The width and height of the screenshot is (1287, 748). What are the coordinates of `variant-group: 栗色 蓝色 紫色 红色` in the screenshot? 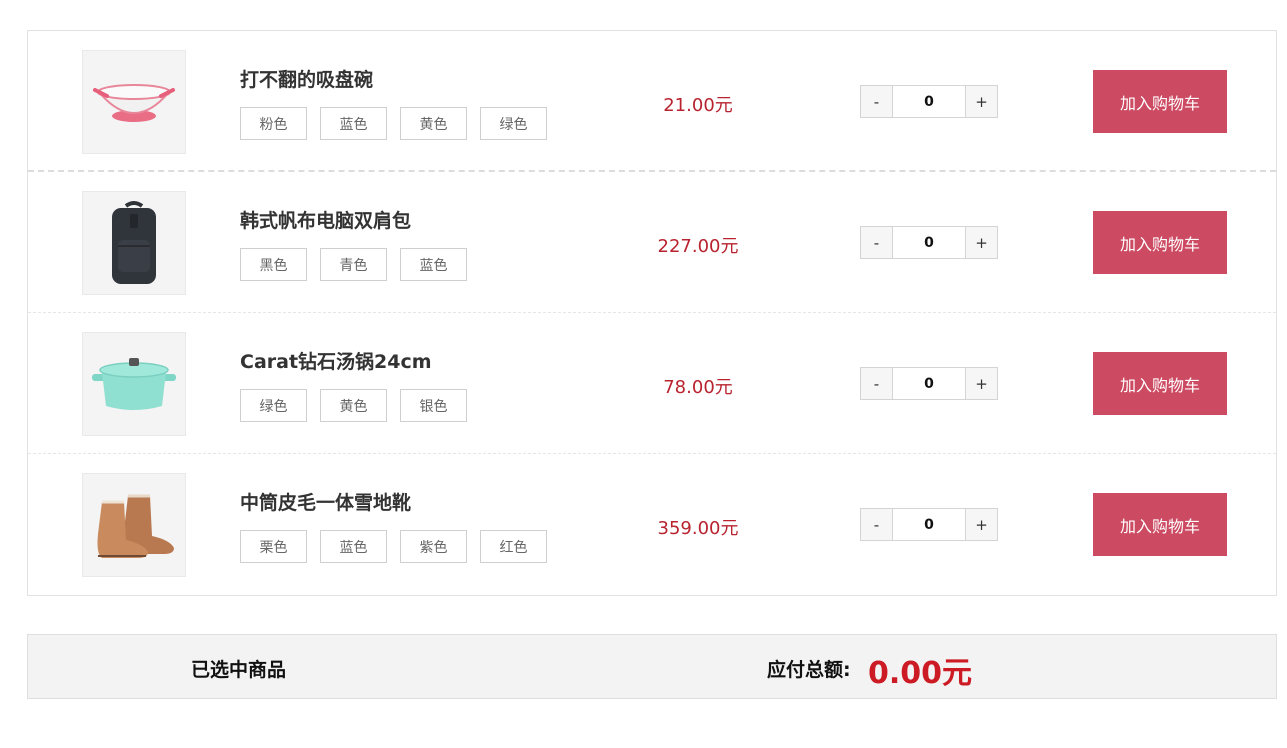 It's located at (400, 546).